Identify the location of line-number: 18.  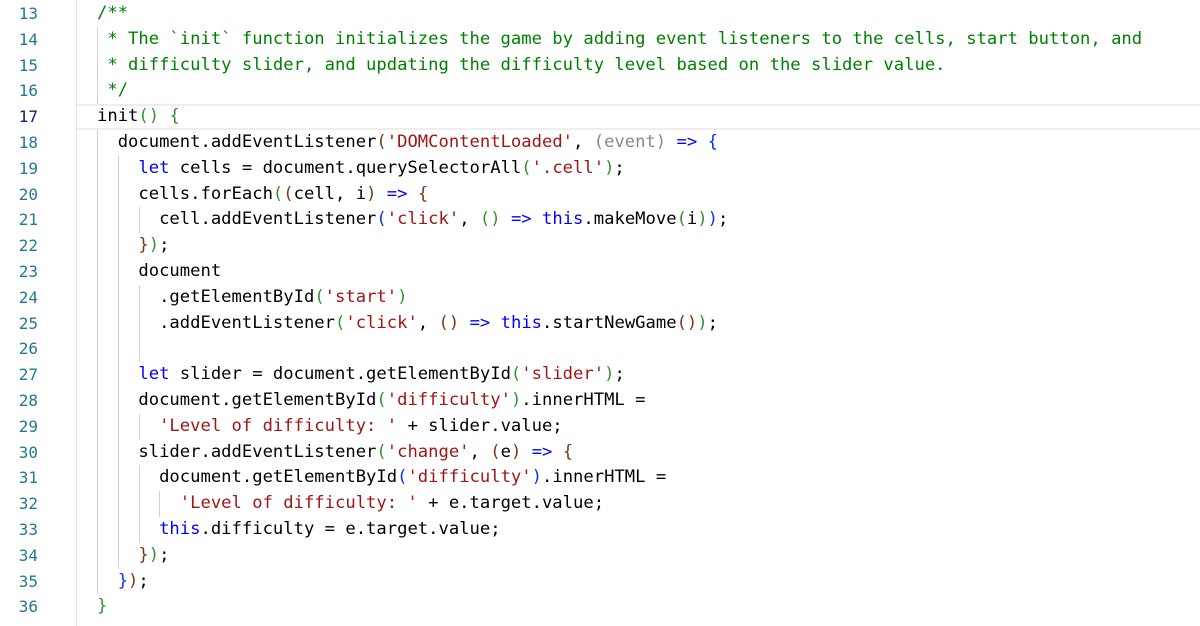
(28, 142).